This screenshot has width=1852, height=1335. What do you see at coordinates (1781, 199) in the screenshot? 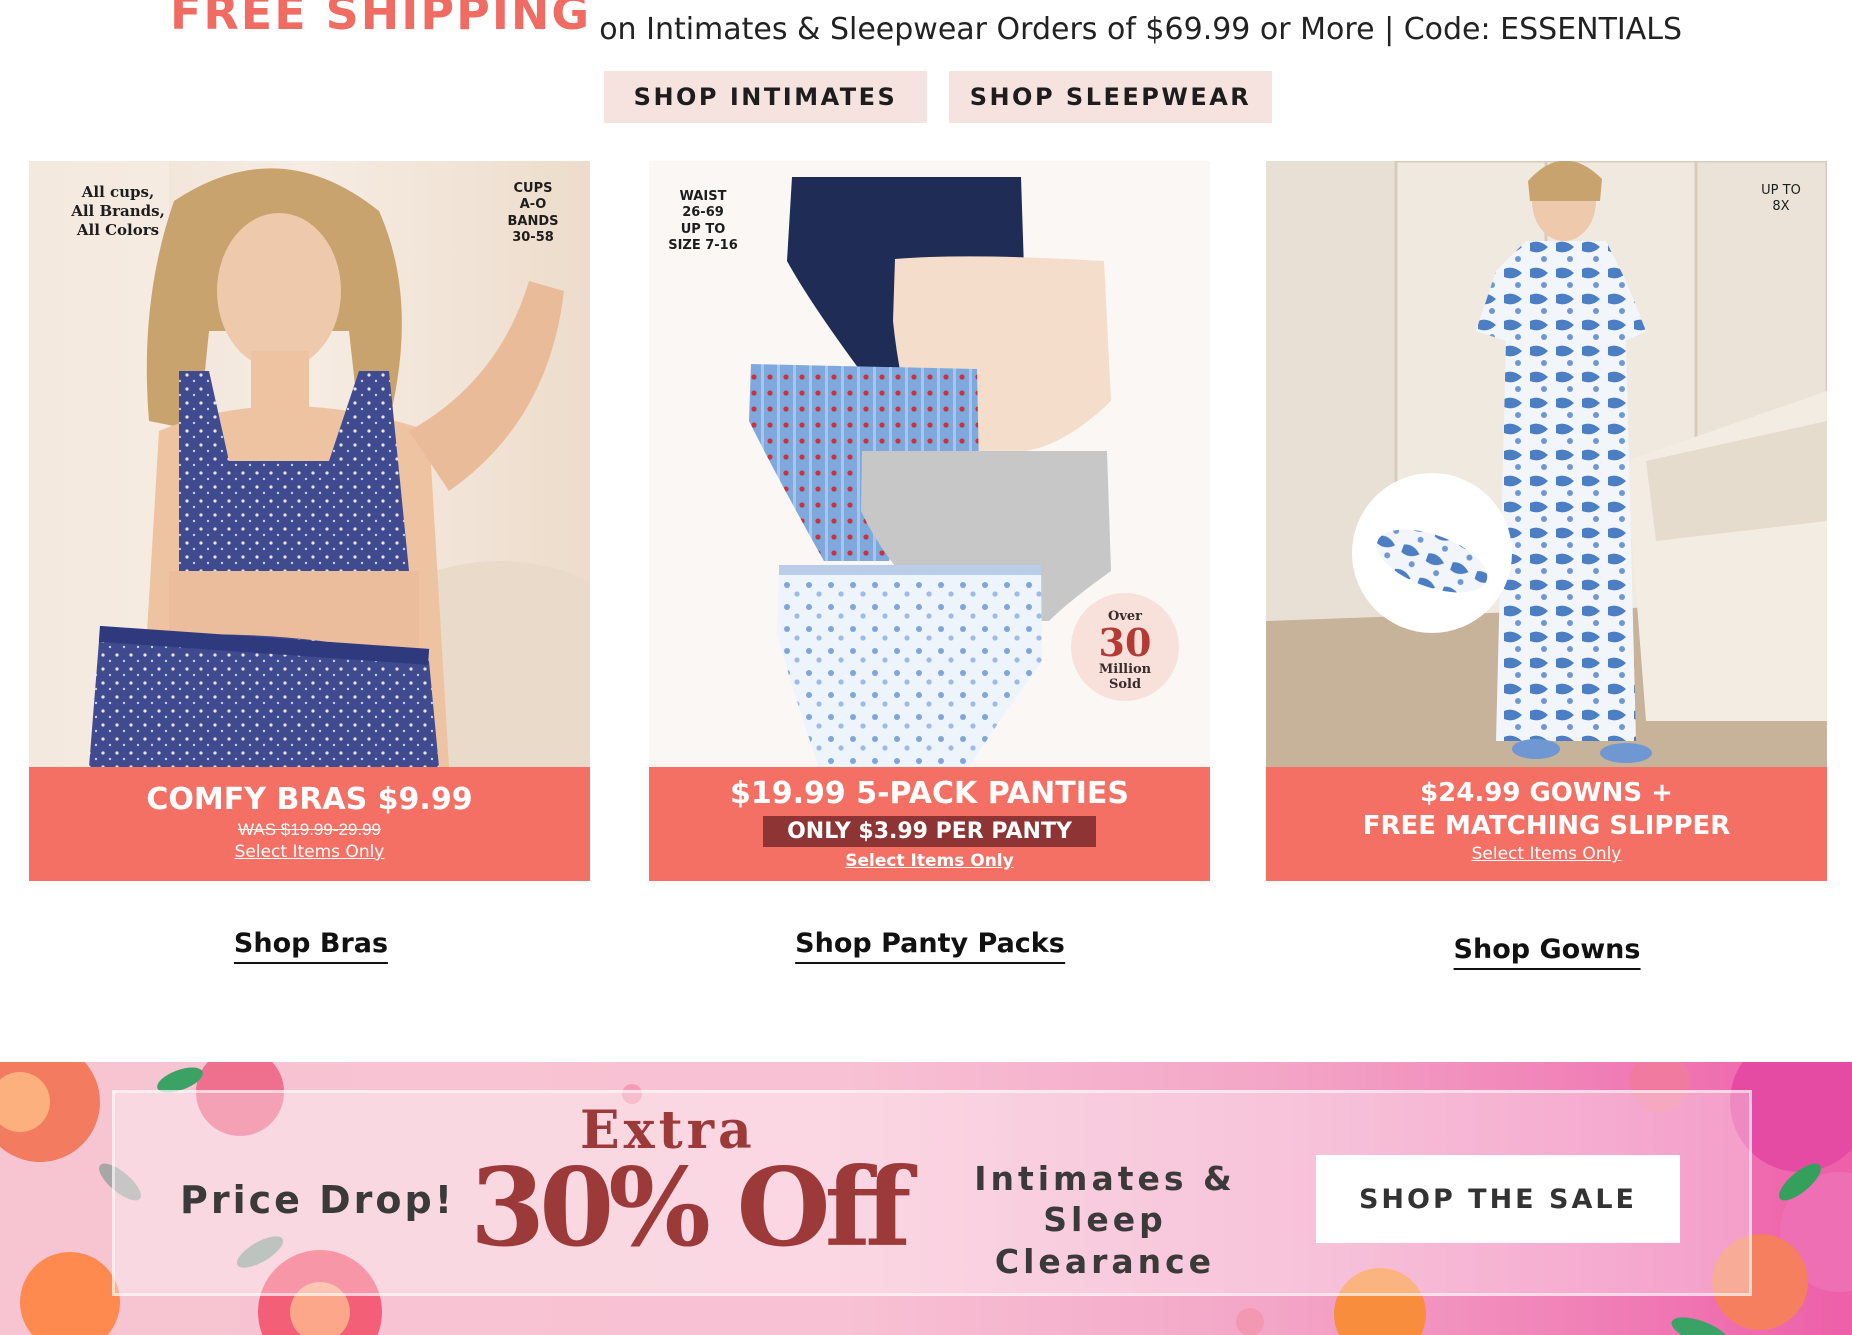
I see `gowns-size-note: UP TO 8X` at bounding box center [1781, 199].